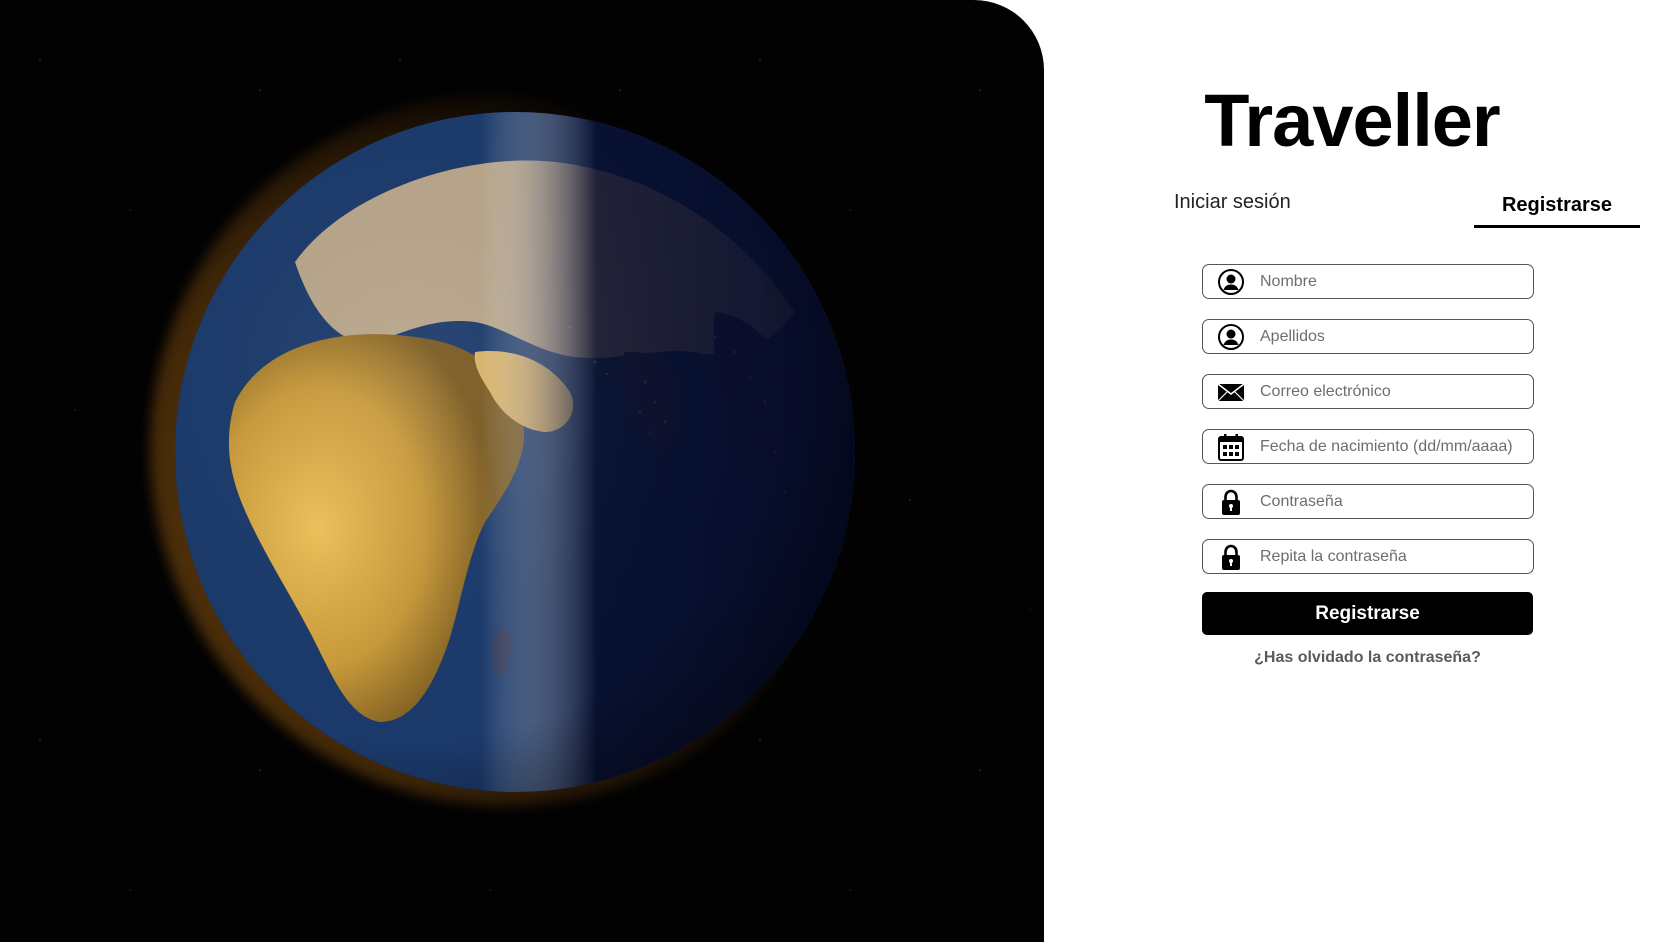 The height and width of the screenshot is (942, 1672). I want to click on birthdate-input, so click(1392, 446).